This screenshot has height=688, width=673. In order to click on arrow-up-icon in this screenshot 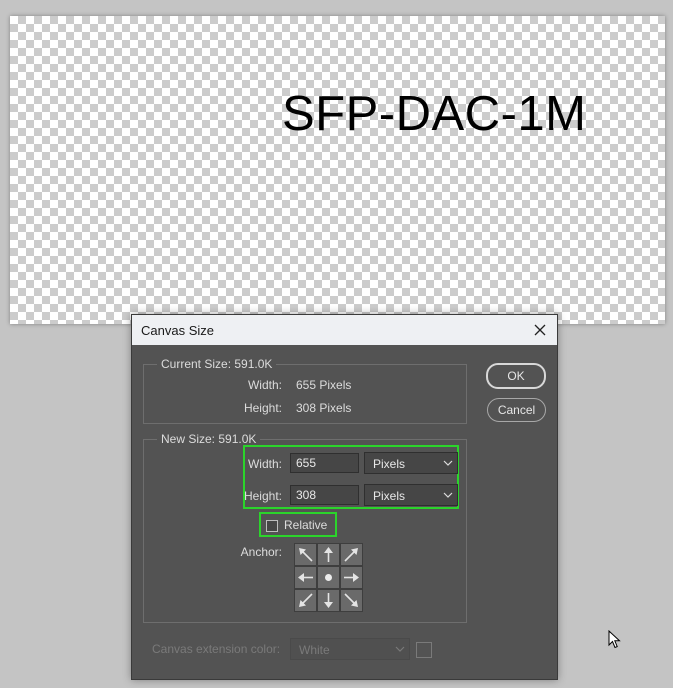, I will do `click(328, 554)`.